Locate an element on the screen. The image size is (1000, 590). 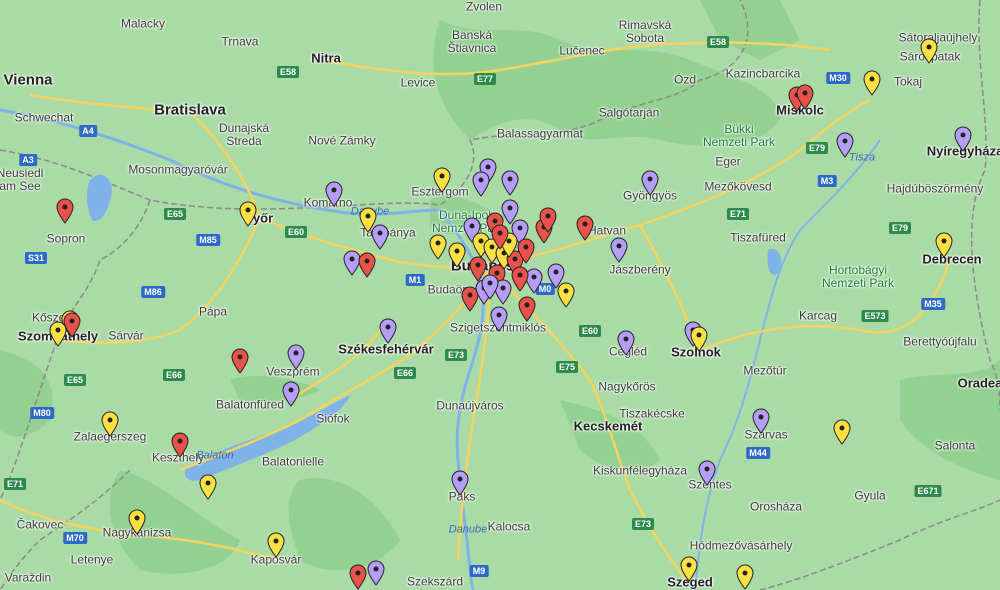
road-shield-m35: M35 is located at coordinates (933, 304).